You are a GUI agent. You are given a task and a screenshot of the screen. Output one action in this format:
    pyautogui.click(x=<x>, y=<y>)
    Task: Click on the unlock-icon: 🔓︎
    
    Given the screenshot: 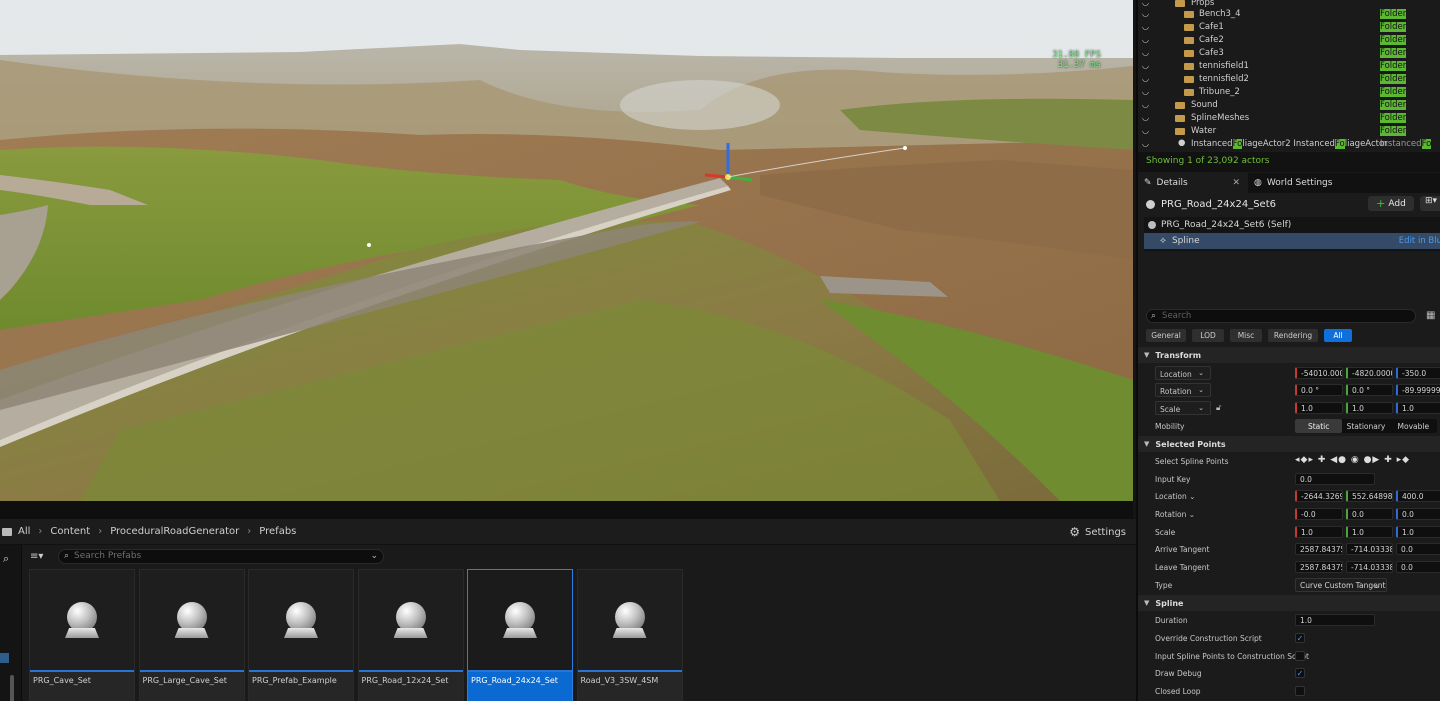 What is the action you would take?
    pyautogui.click(x=1218, y=408)
    